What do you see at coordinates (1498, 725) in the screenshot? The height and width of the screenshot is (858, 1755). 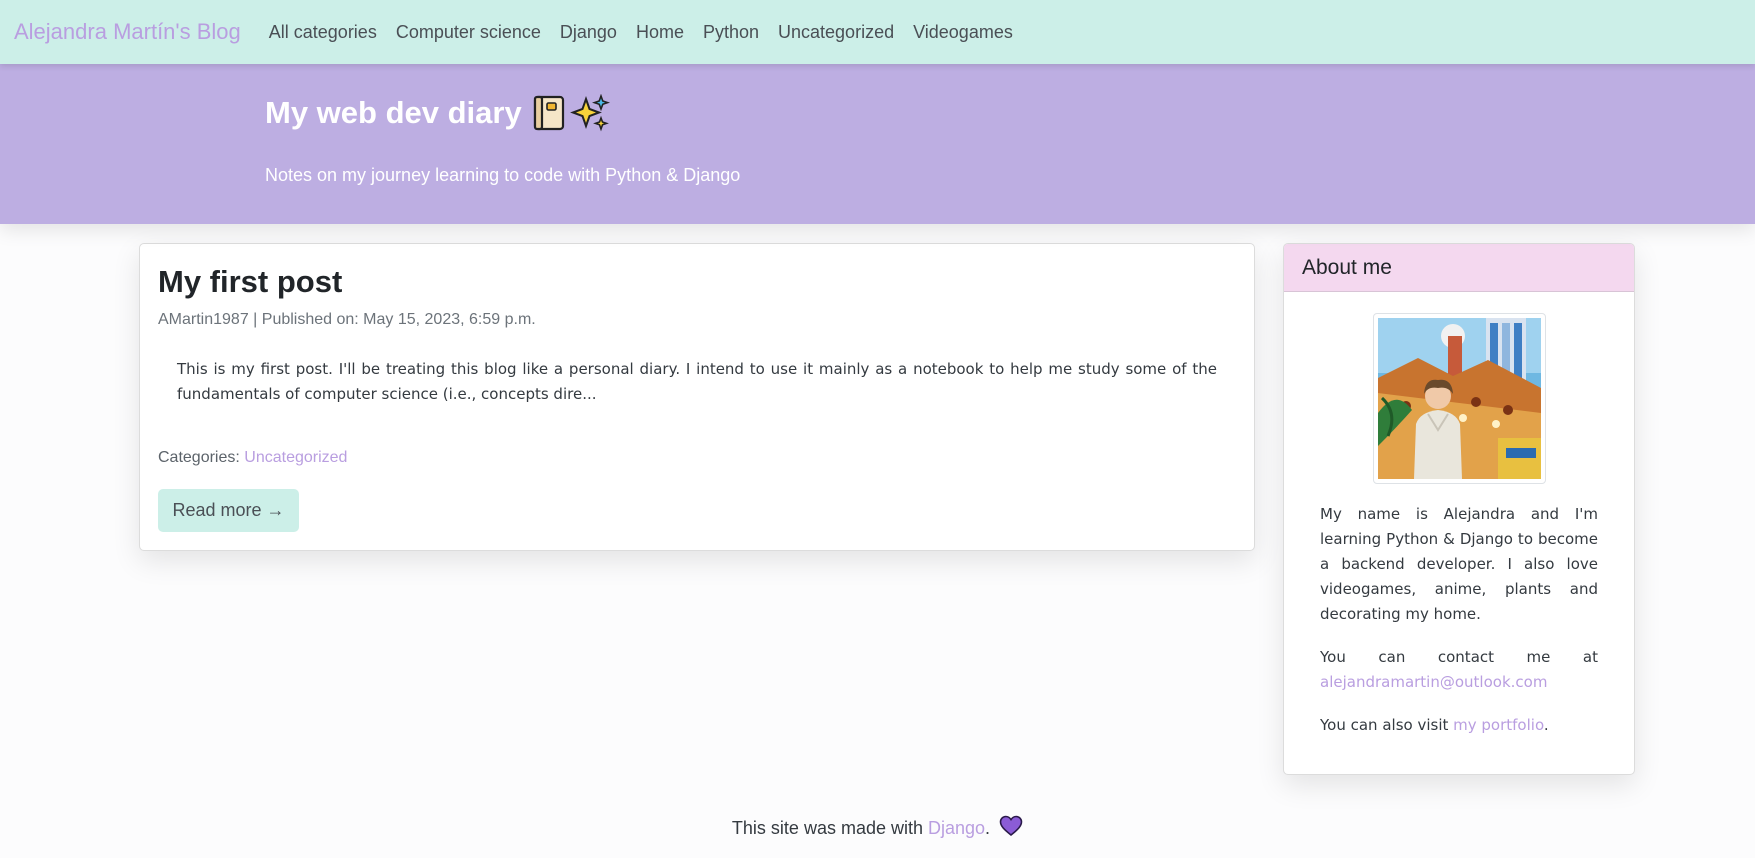 I see `portfolio-link: my portfolio` at bounding box center [1498, 725].